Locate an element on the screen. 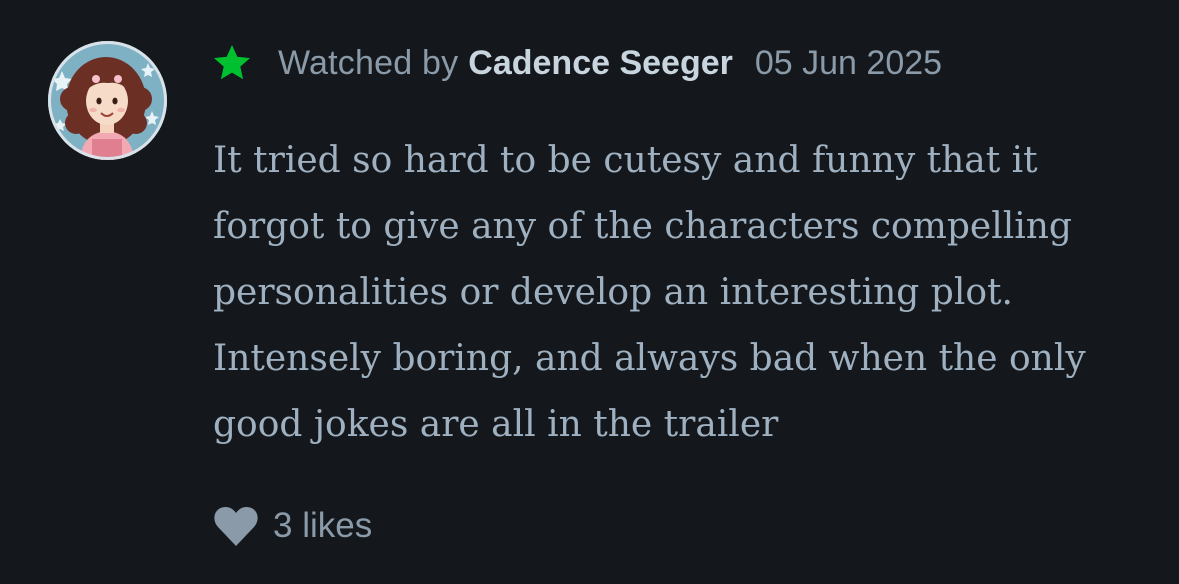 The width and height of the screenshot is (1179, 584). like-button: 3 likes is located at coordinates (292, 526).